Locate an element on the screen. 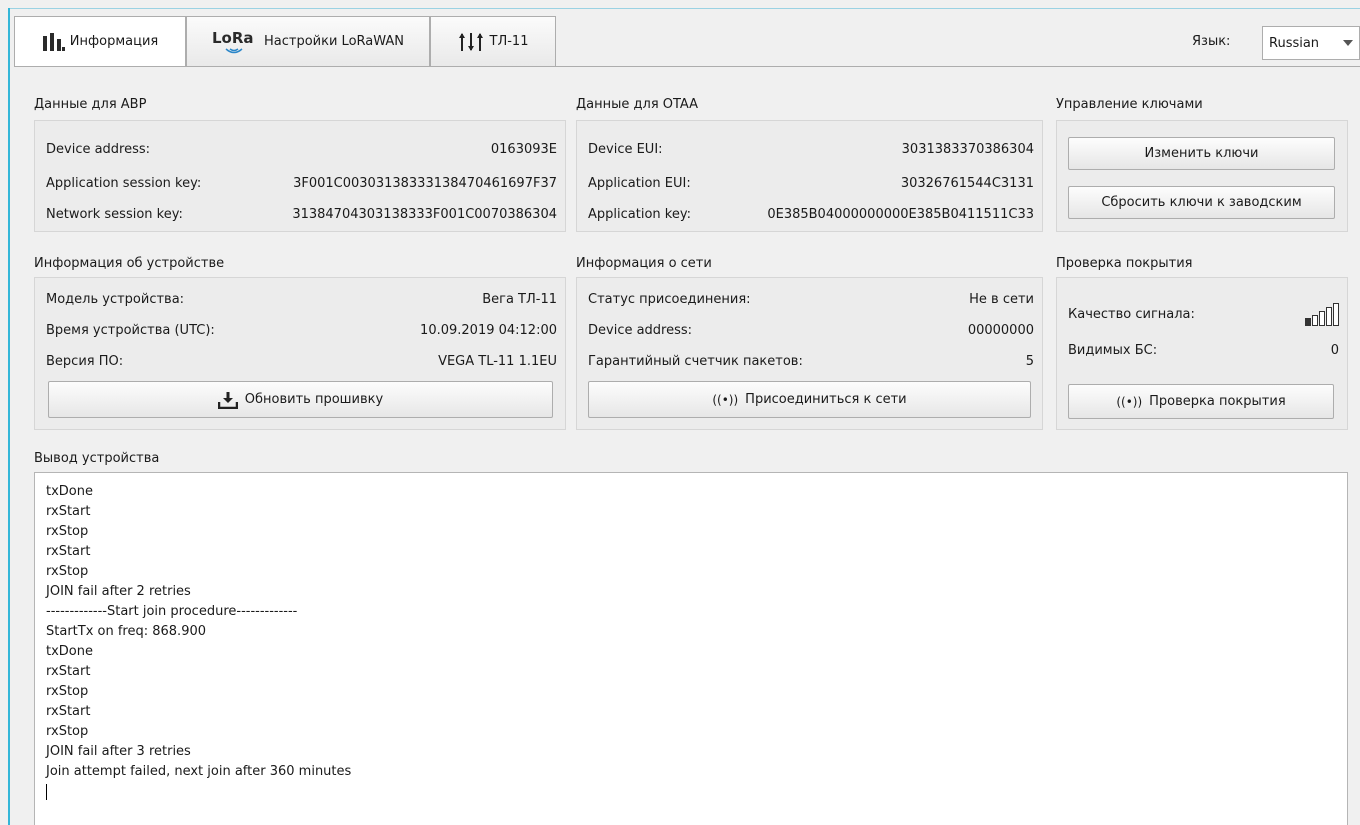 This screenshot has height=825, width=1360. abp-device-address-row: Device address: 0163093E is located at coordinates (301, 149).